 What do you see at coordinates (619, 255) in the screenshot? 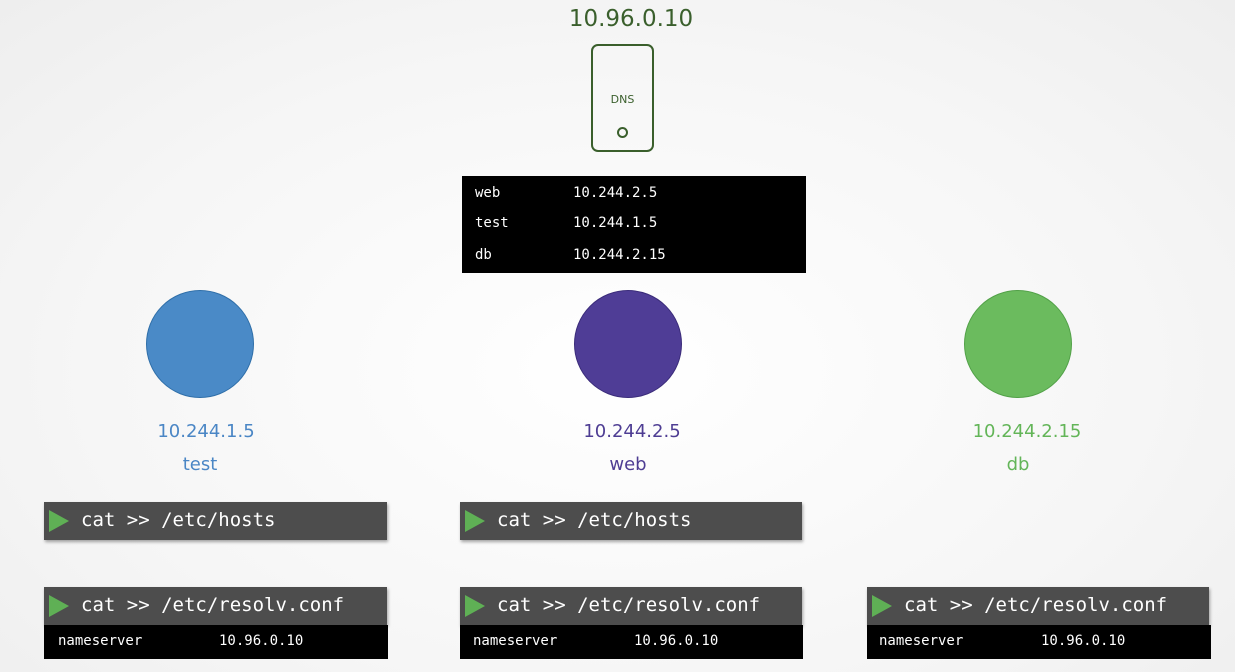
I see `dns-record-ip: 10.244.2.15` at bounding box center [619, 255].